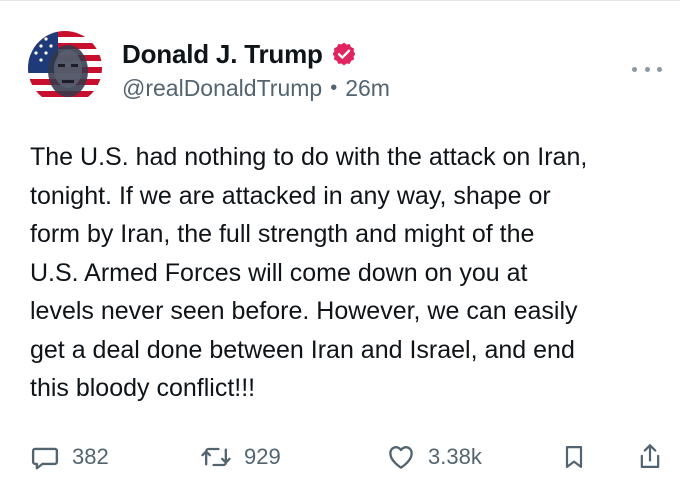  Describe the element at coordinates (367, 88) in the screenshot. I see `post-timestamp: 26m` at that location.